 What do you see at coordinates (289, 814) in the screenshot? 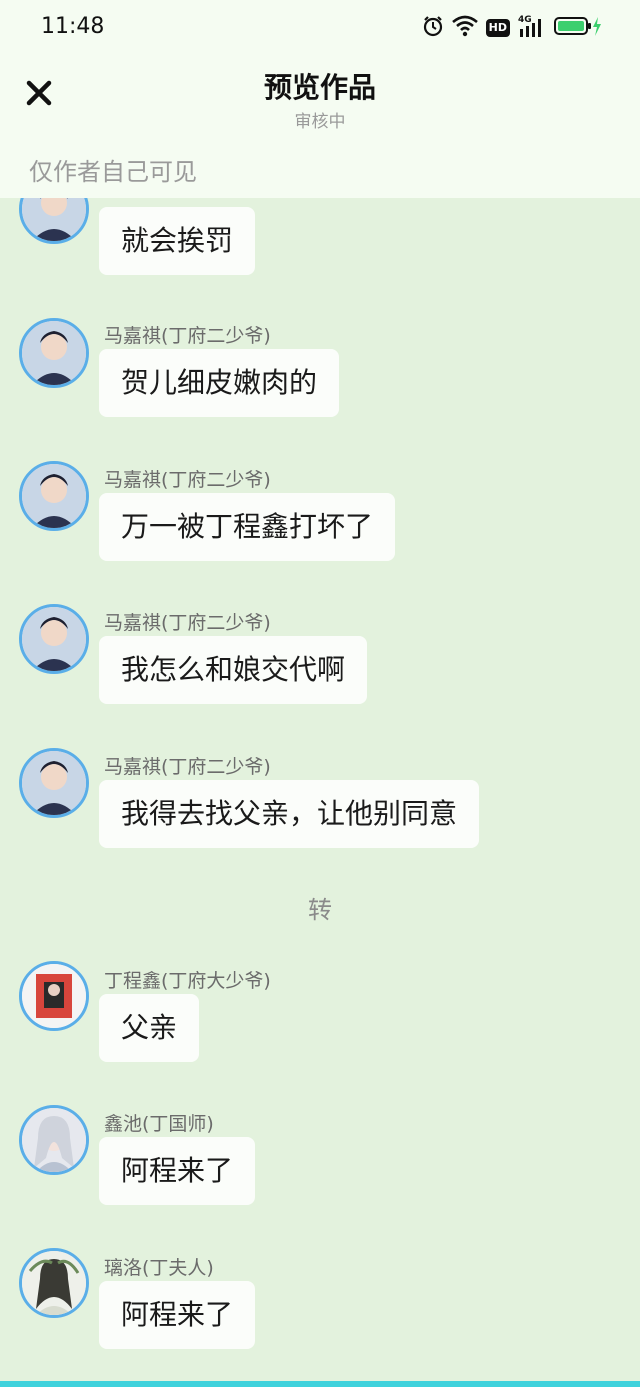
I see `message-bubble: 我得去找父亲，让他别同意` at bounding box center [289, 814].